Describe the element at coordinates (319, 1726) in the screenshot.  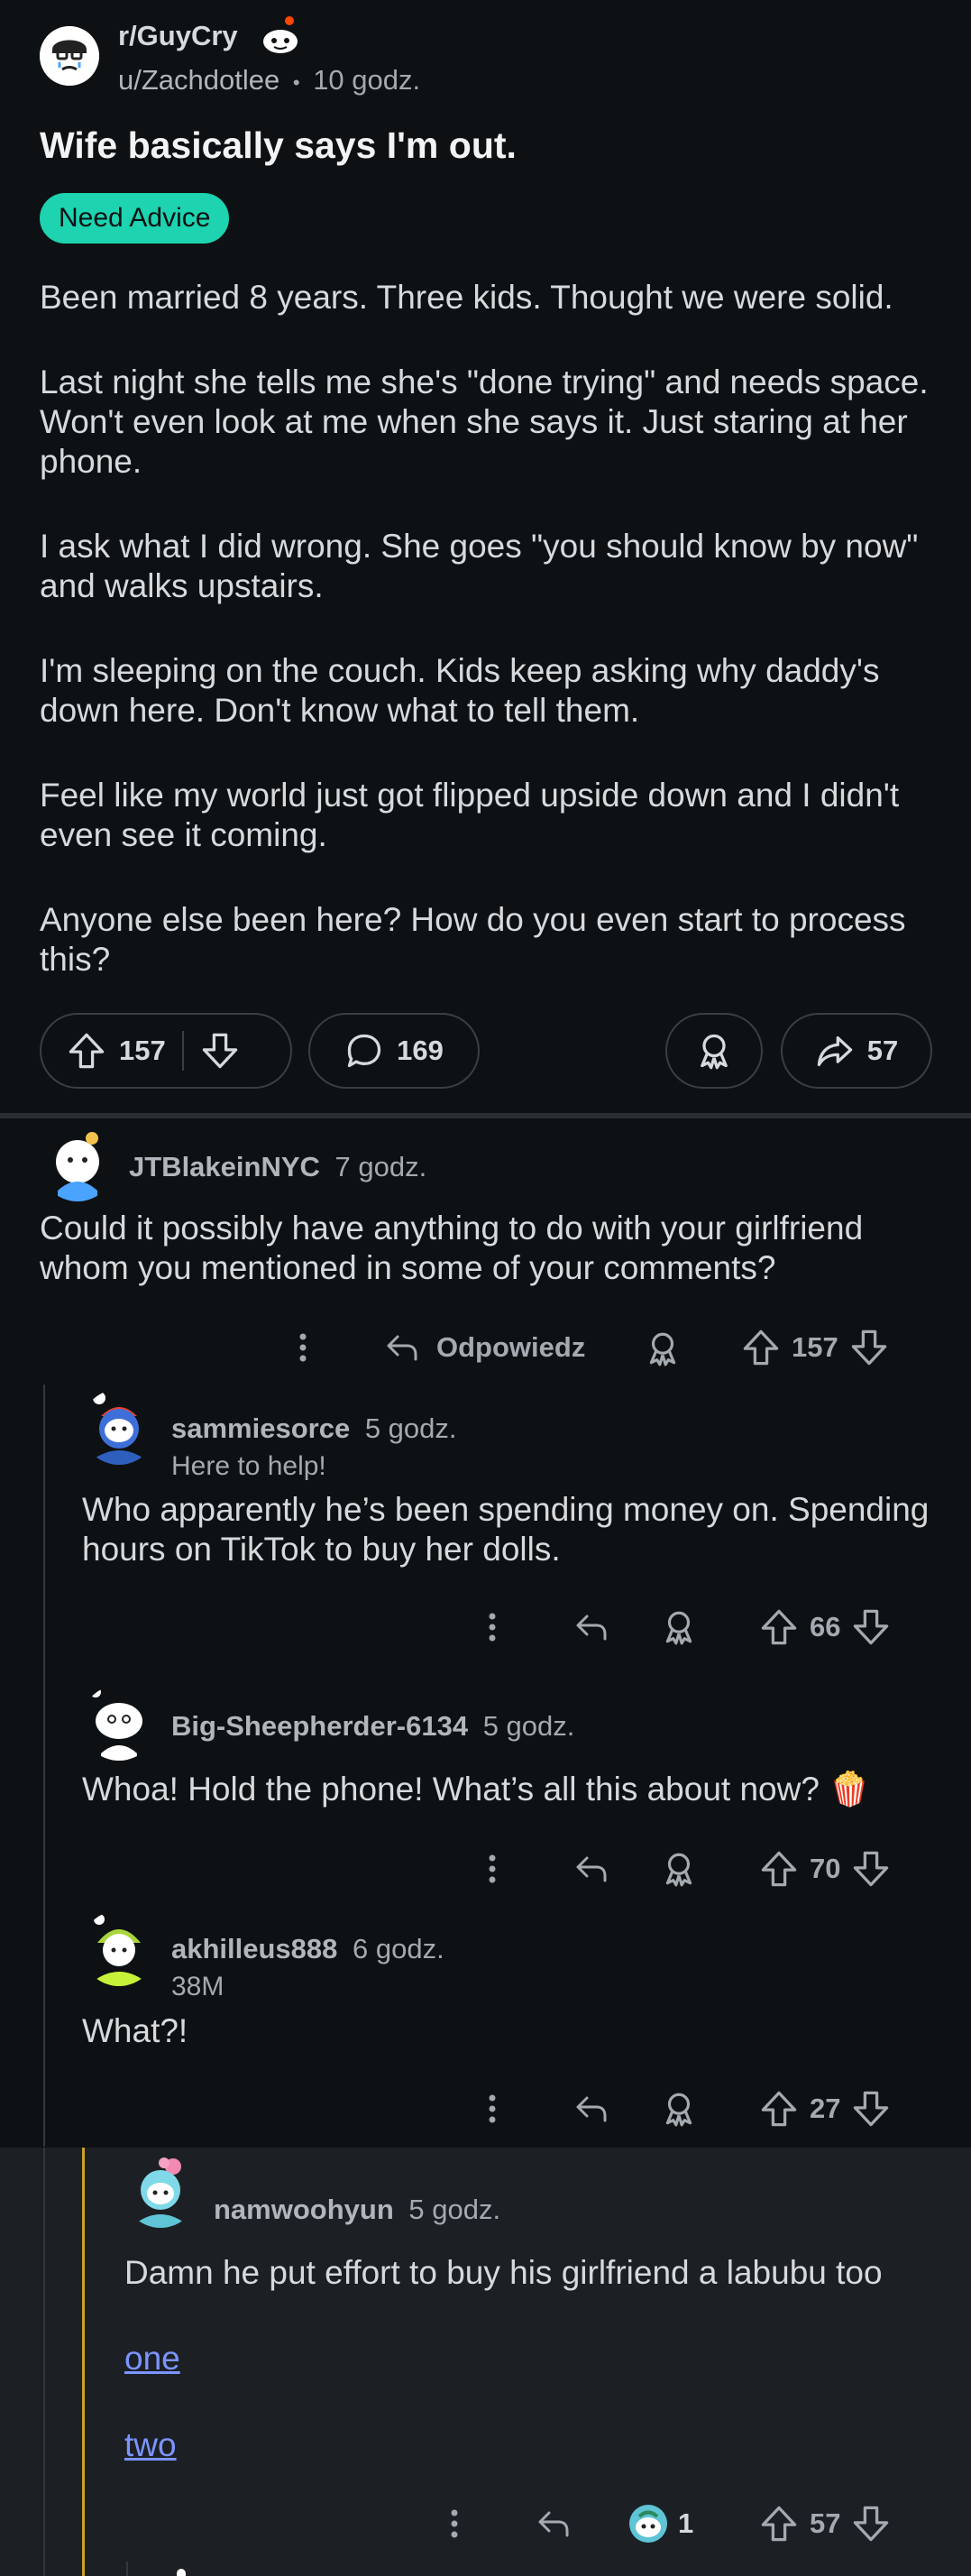
I see `comment-author: Big-Sheepherder-6134` at that location.